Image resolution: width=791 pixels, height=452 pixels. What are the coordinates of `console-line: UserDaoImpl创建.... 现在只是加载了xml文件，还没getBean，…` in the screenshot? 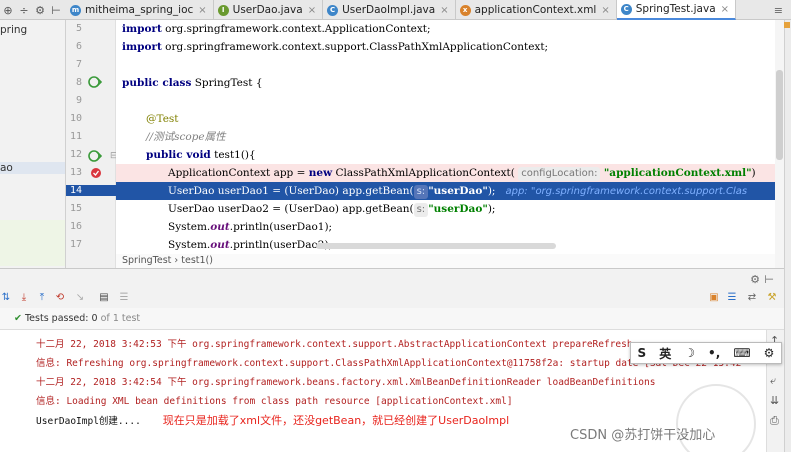 It's located at (273, 420).